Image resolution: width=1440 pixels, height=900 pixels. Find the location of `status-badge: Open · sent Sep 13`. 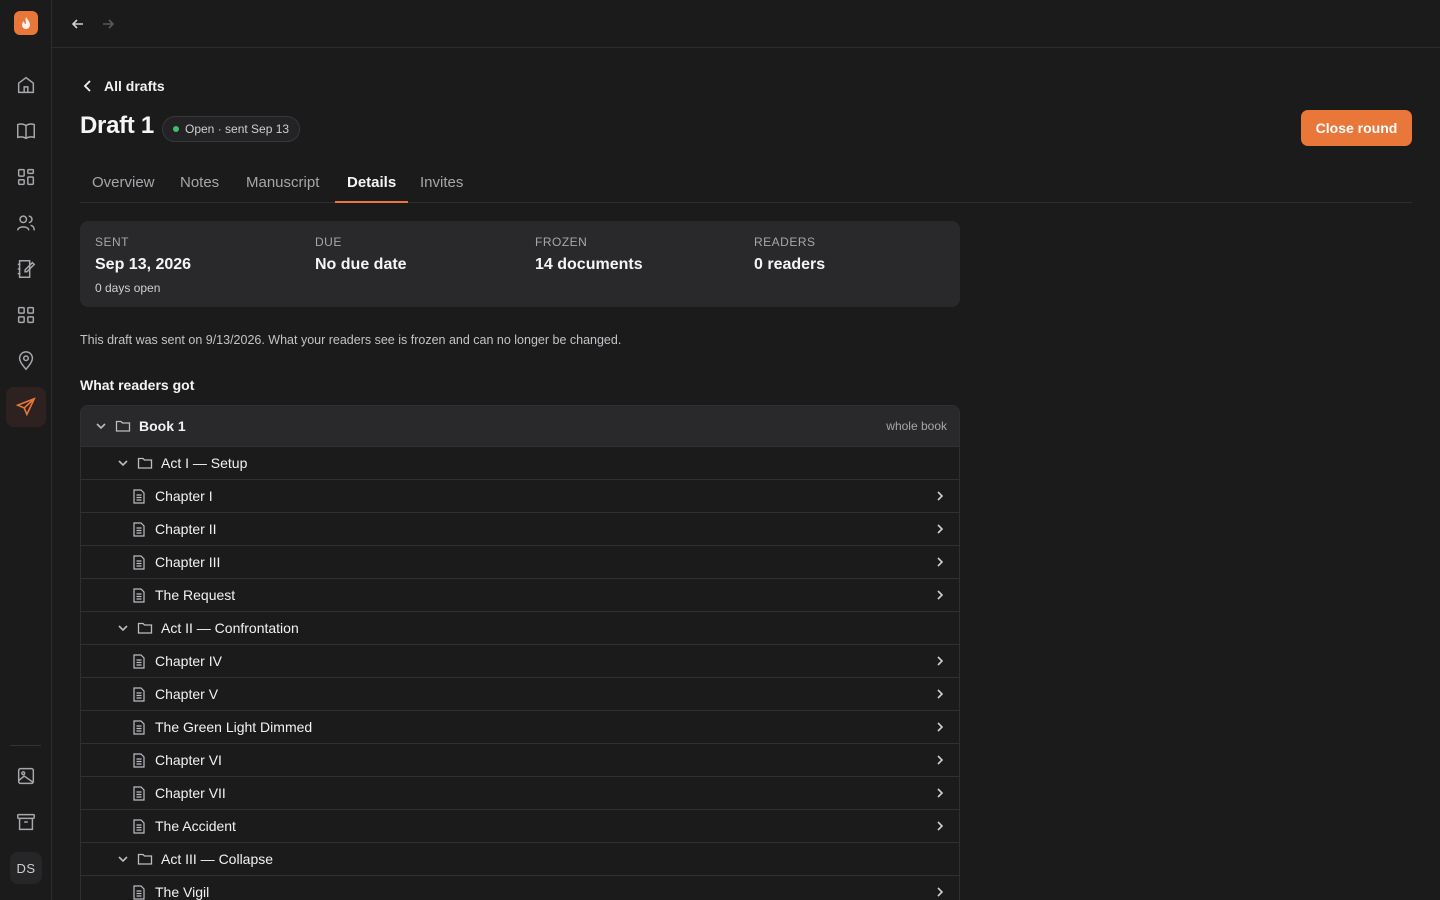

status-badge: Open · sent Sep 13 is located at coordinates (231, 129).